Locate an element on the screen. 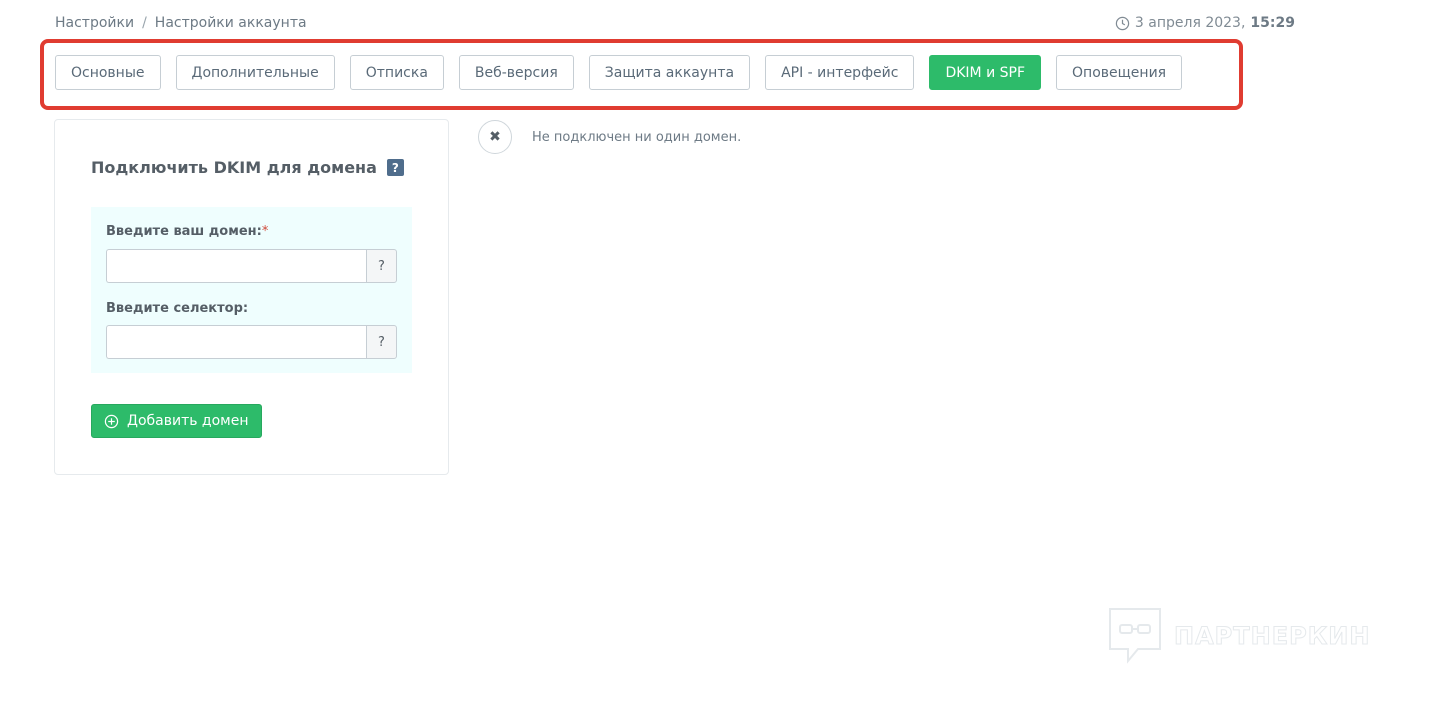 Image resolution: width=1445 pixels, height=720 pixels. clock-icon is located at coordinates (1122, 23).